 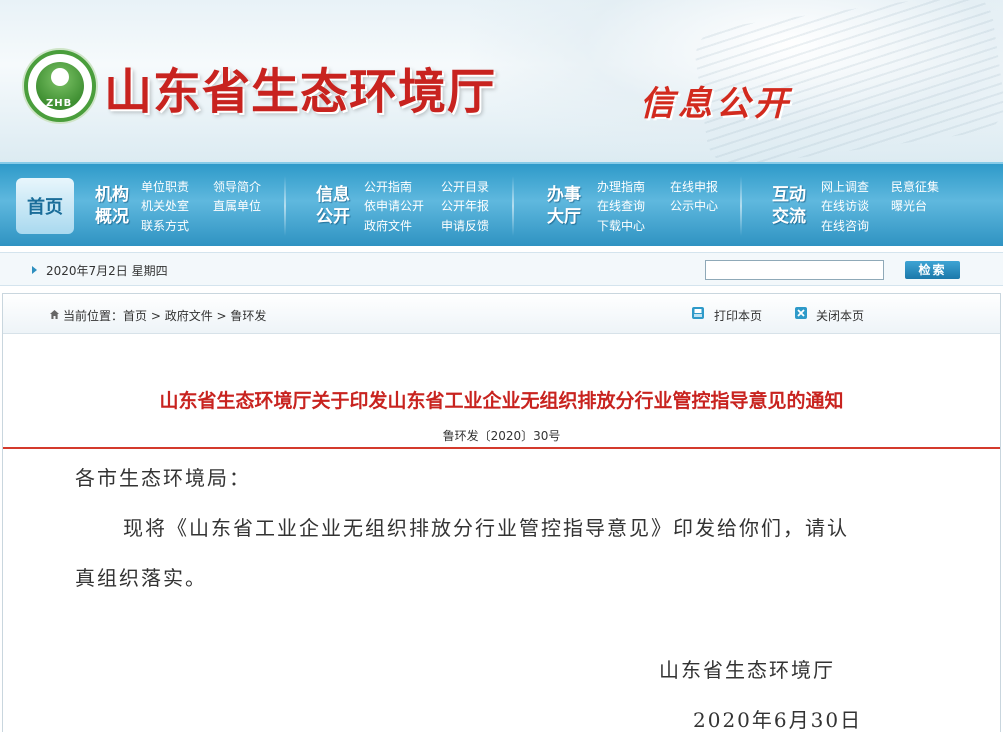 I want to click on home-icon, so click(x=54, y=314).